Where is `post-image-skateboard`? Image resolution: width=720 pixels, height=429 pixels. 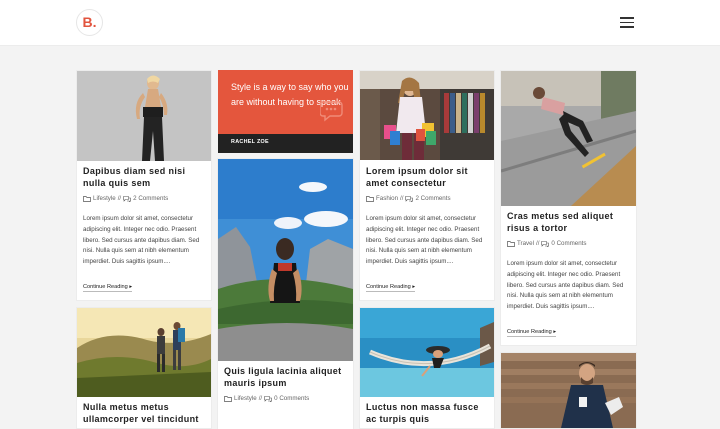 post-image-skateboard is located at coordinates (568, 138).